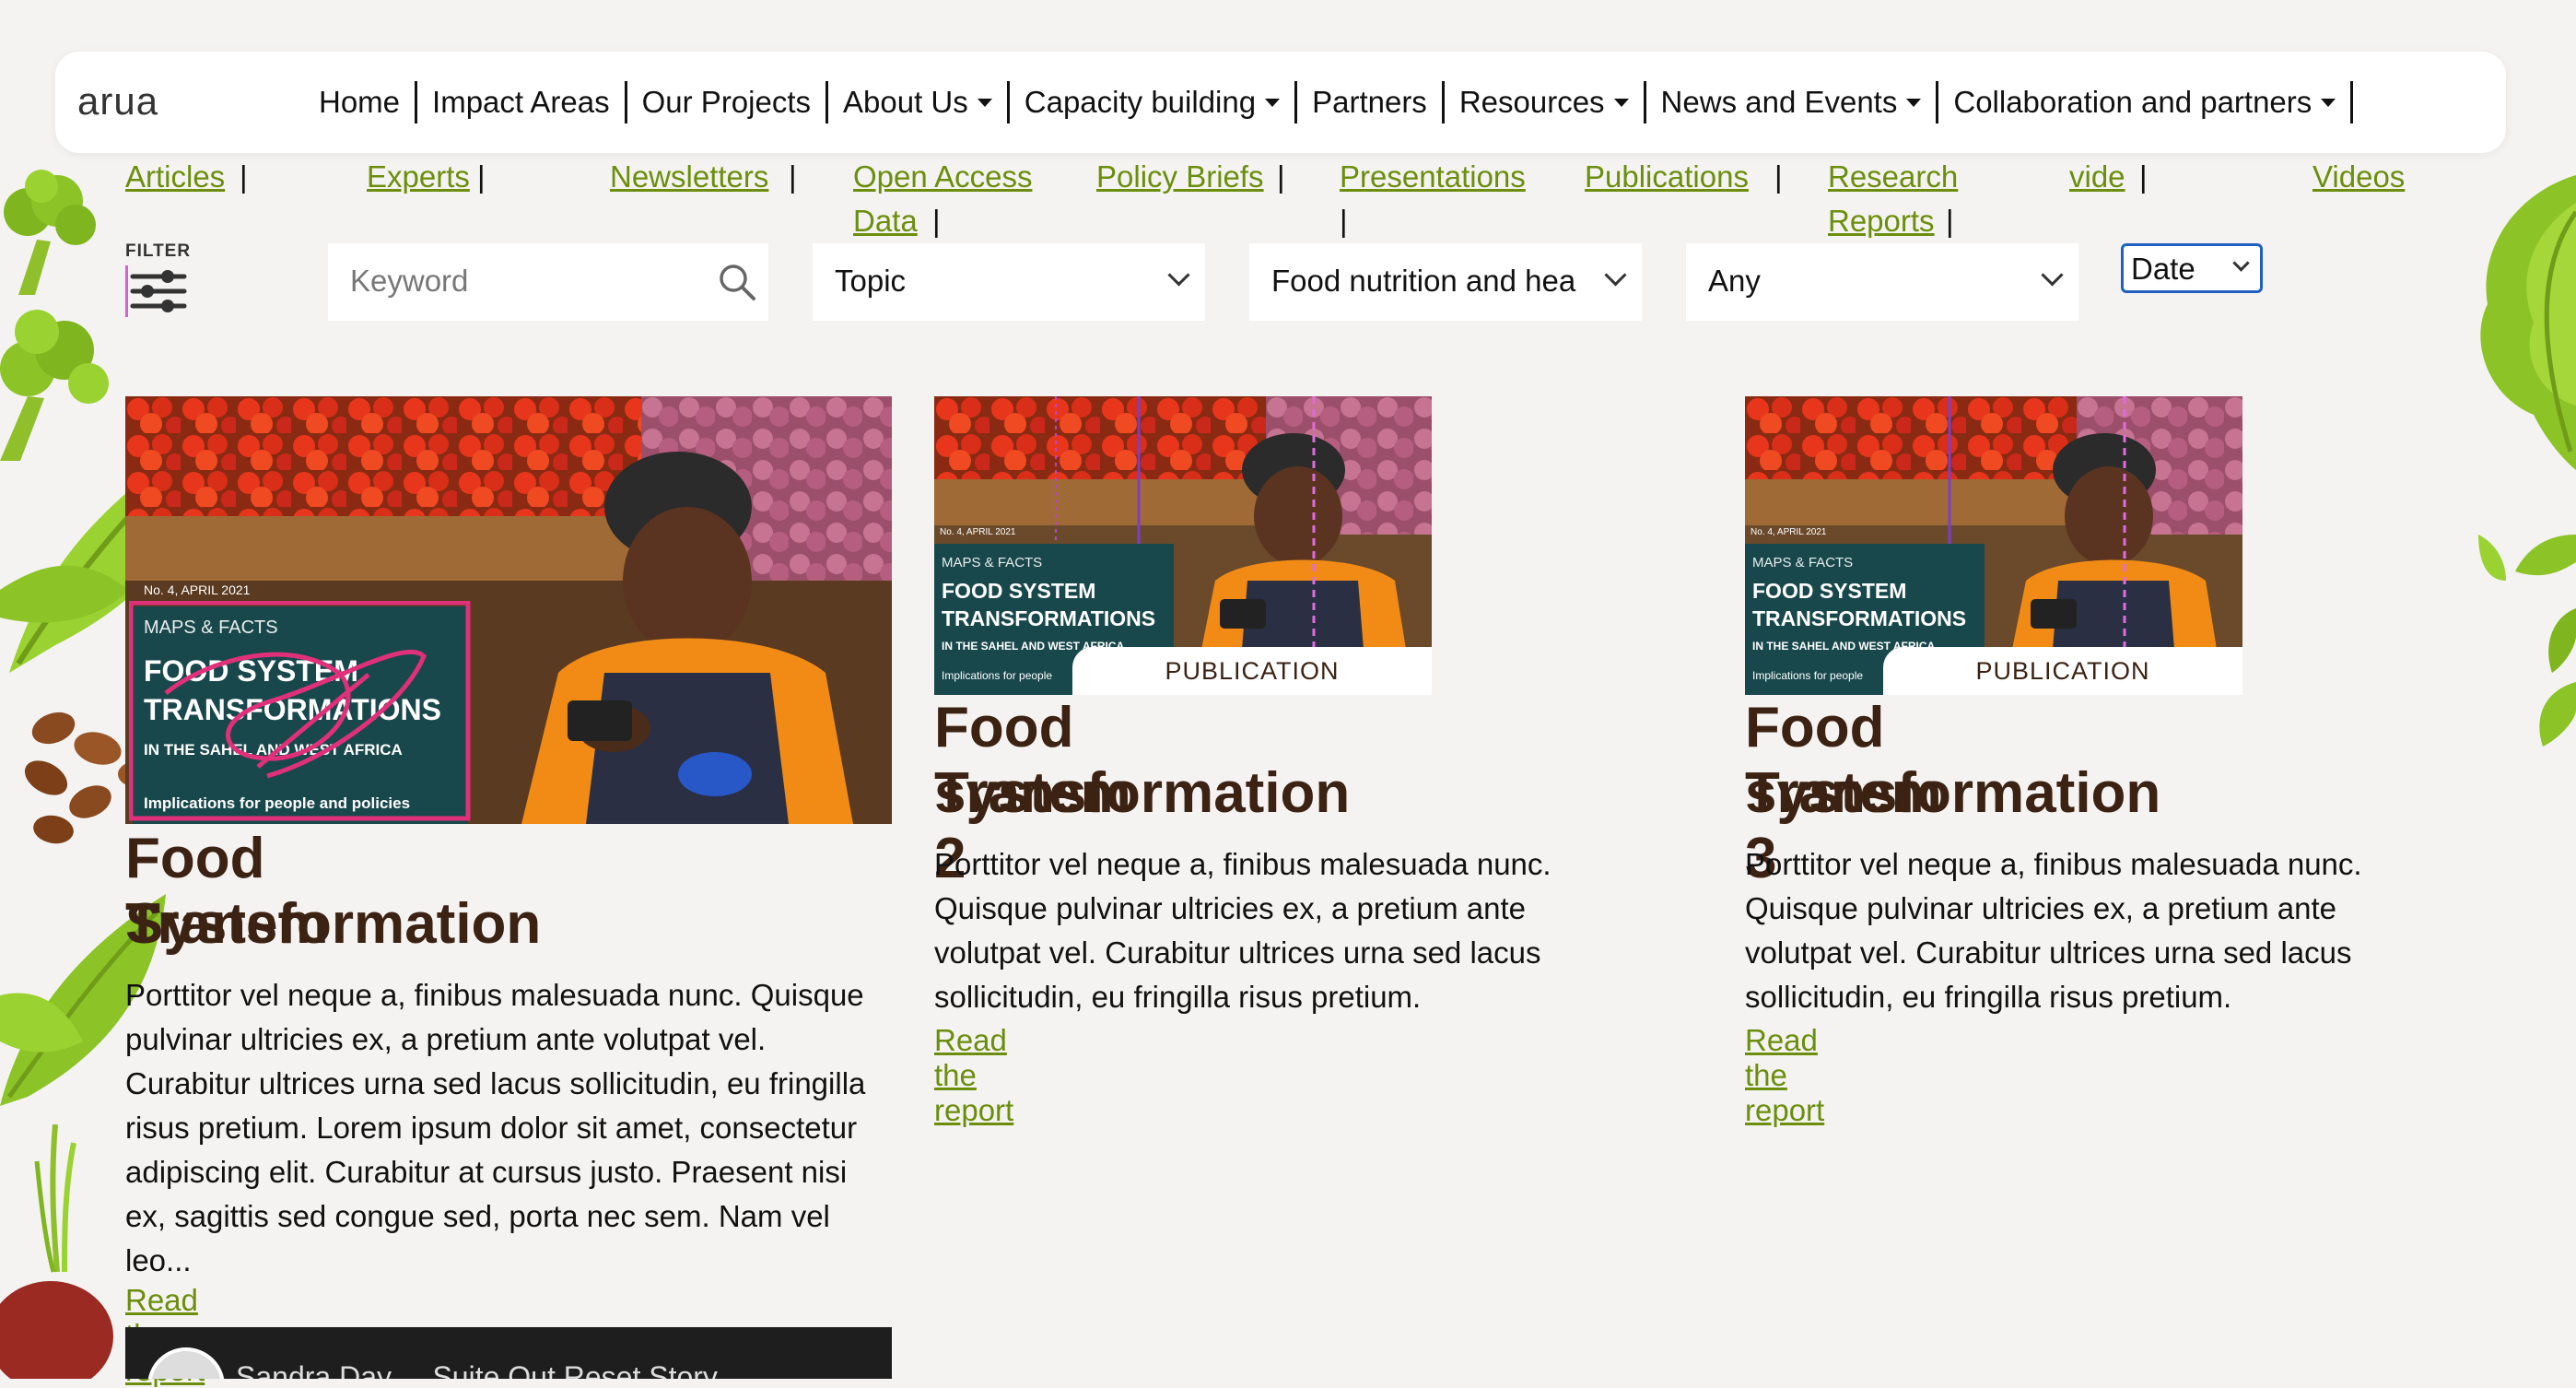 This screenshot has height=1388, width=2576. What do you see at coordinates (689, 177) in the screenshot?
I see `type-link-newsletters: Newsletters` at bounding box center [689, 177].